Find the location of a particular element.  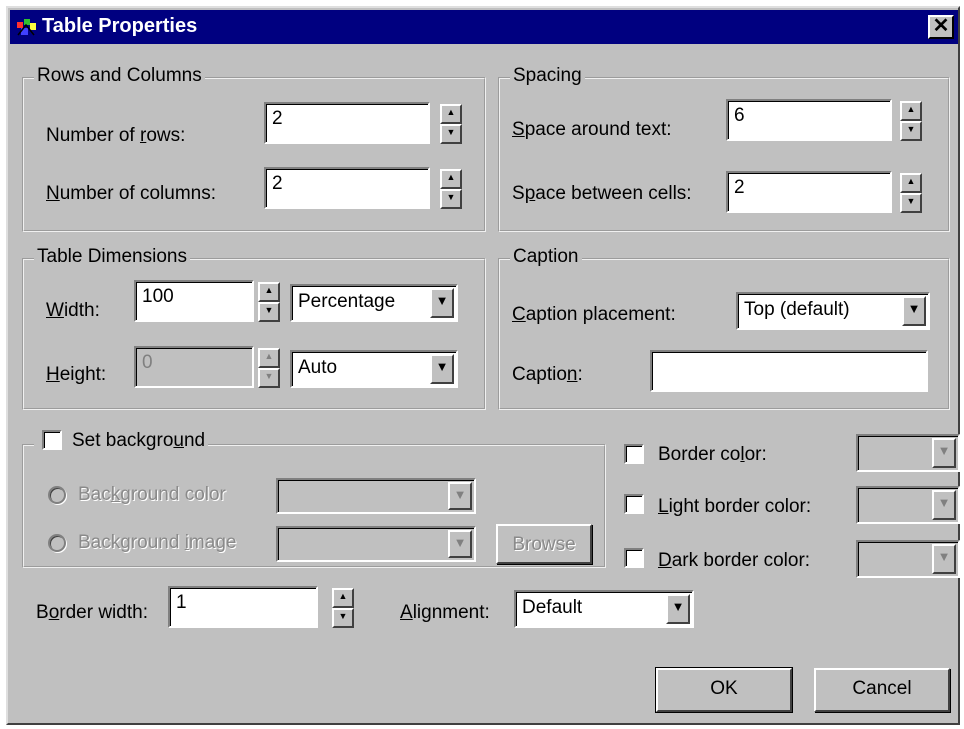

border-width-input: 1 is located at coordinates (243, 607).